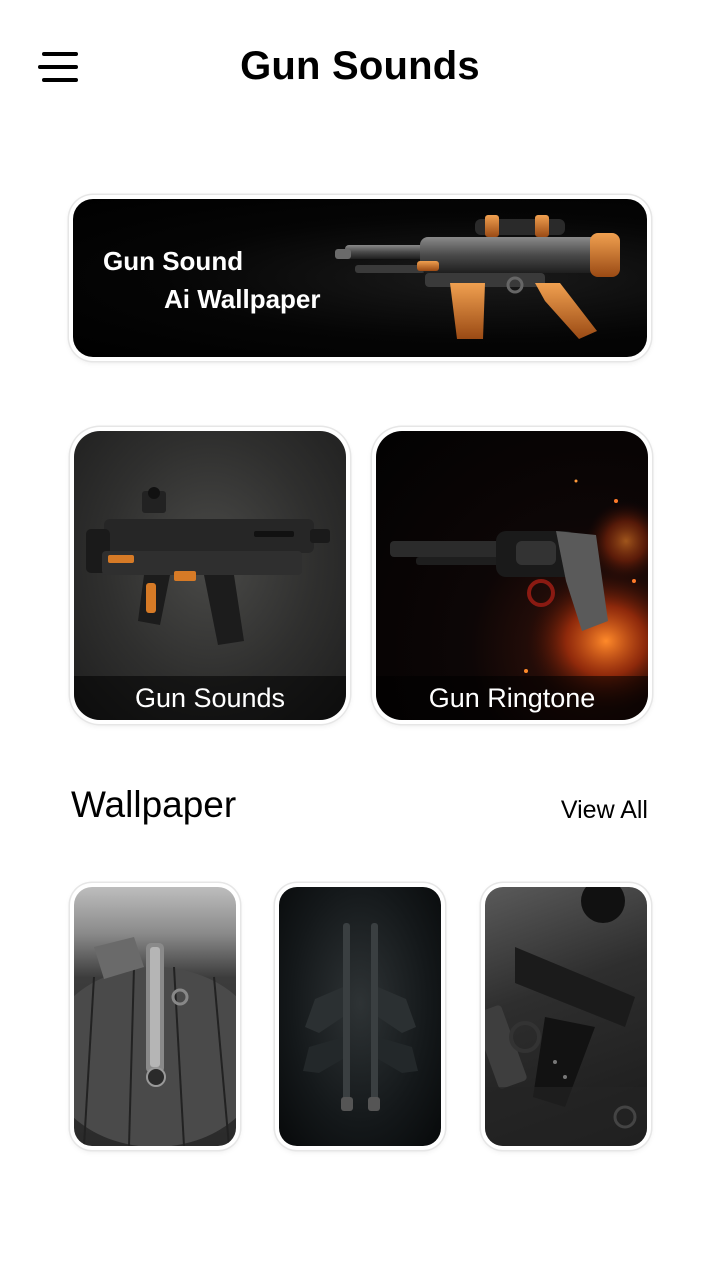 The image size is (720, 1280). I want to click on top-app-bar: Gun Sounds, so click(360, 70).